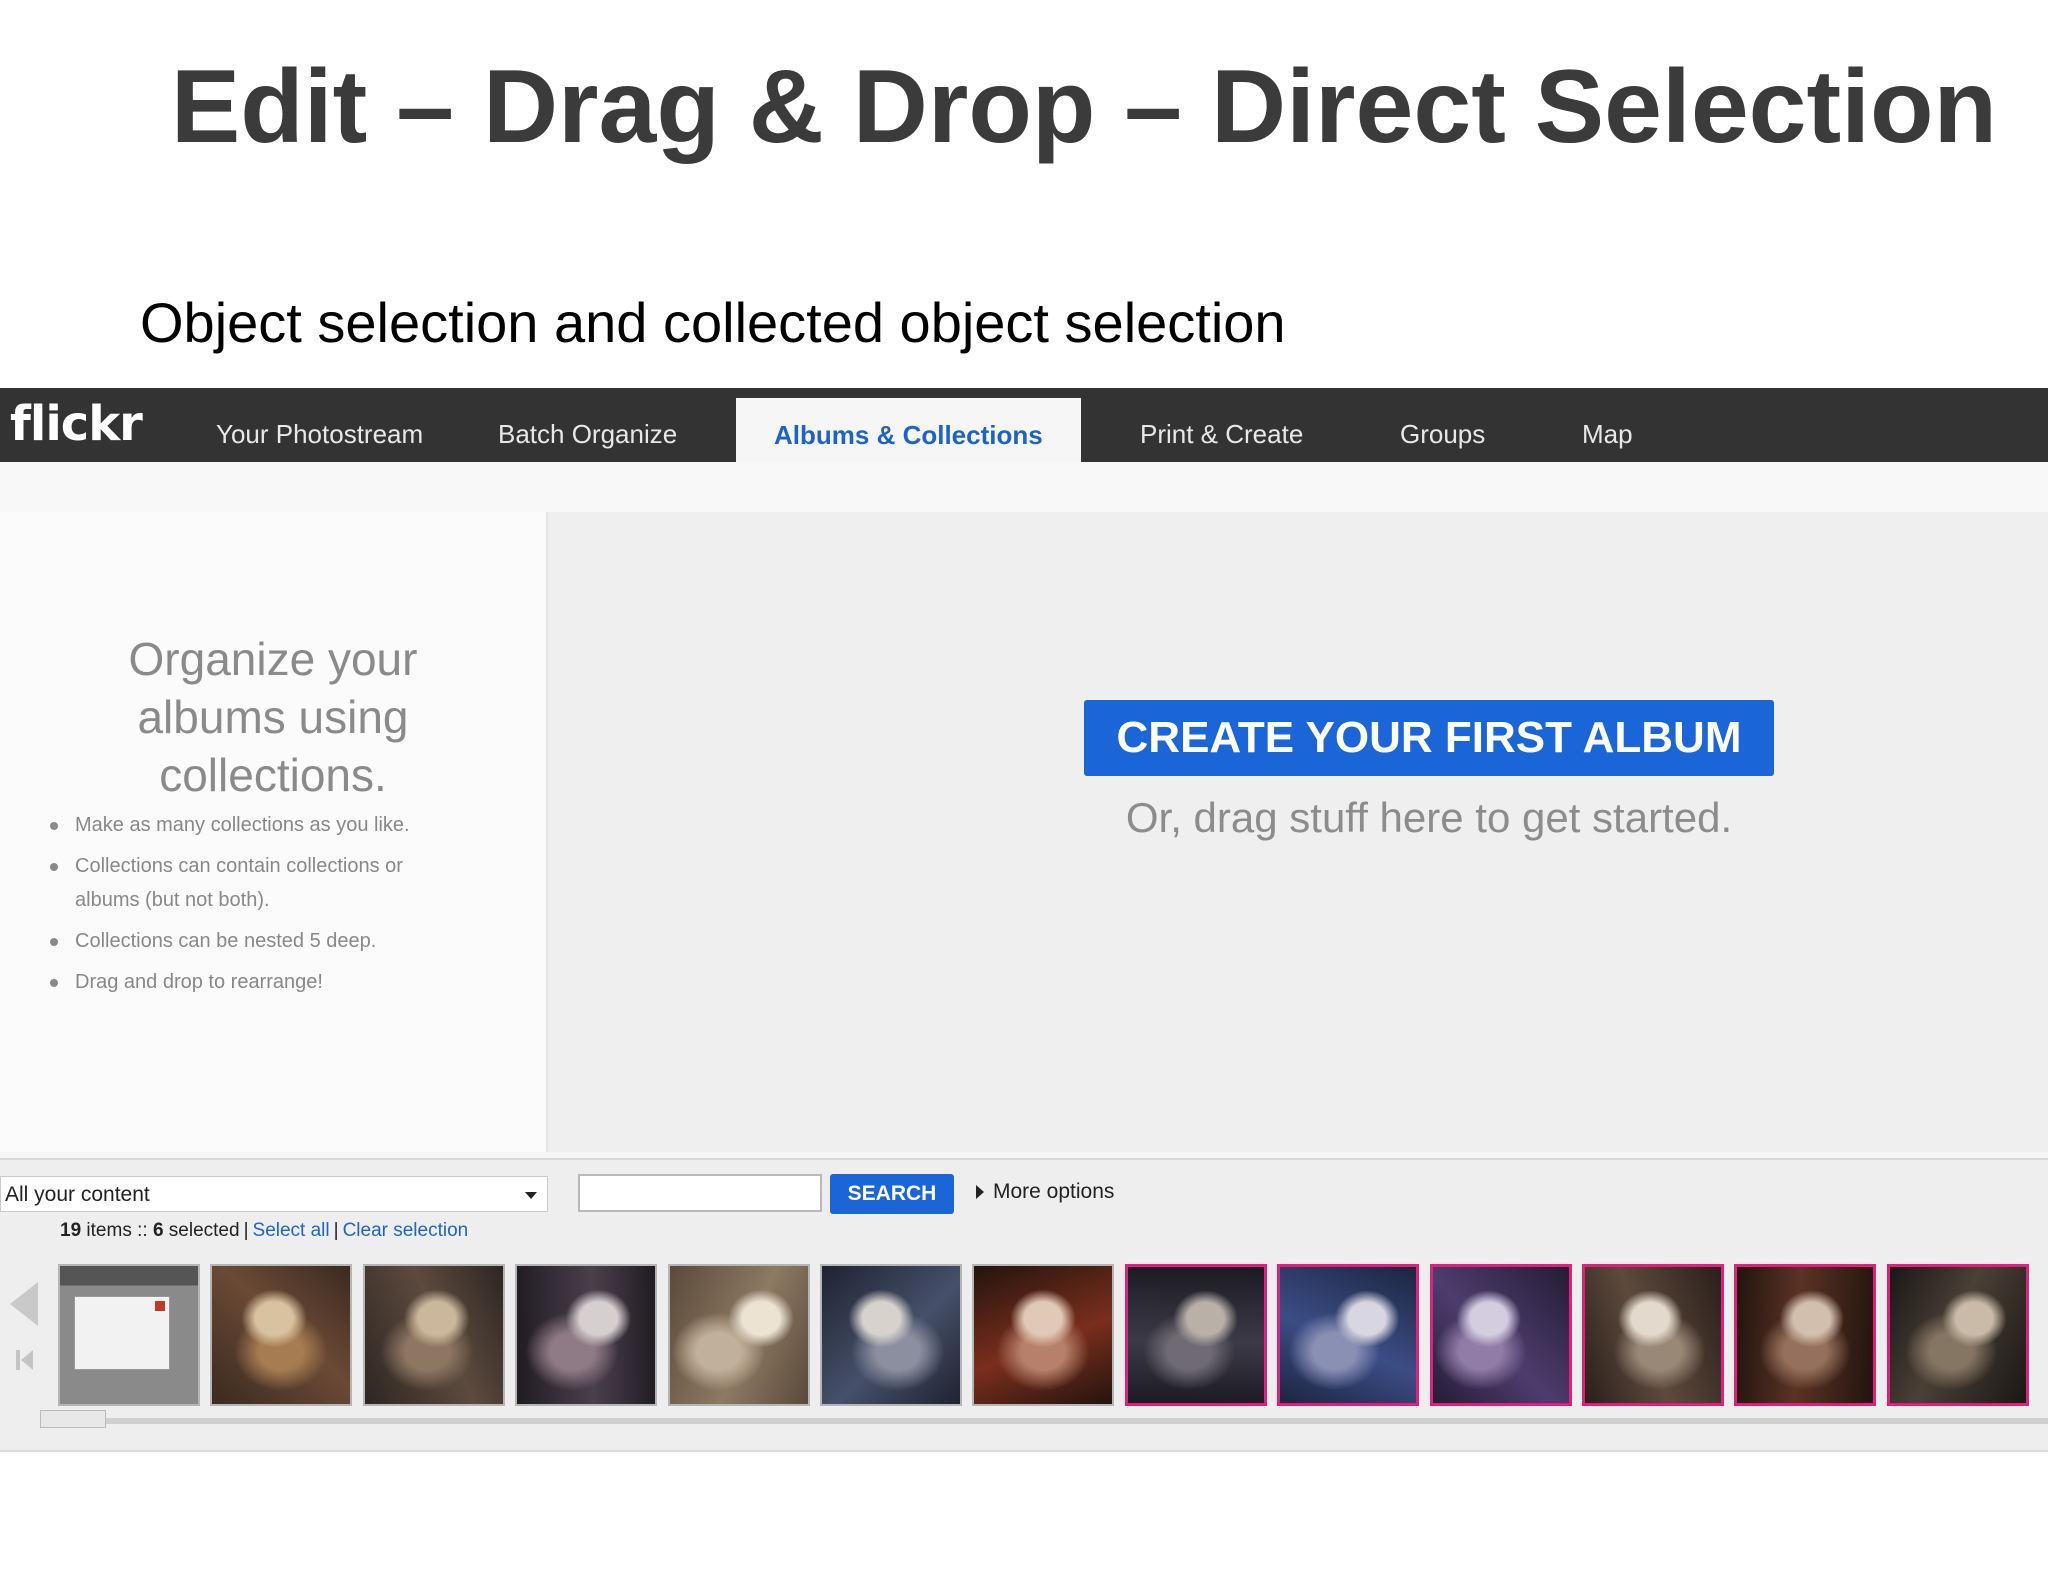 This screenshot has height=1582, width=2048. What do you see at coordinates (273, 717) in the screenshot?
I see `sidebar-heading: Organize your albums using collections.` at bounding box center [273, 717].